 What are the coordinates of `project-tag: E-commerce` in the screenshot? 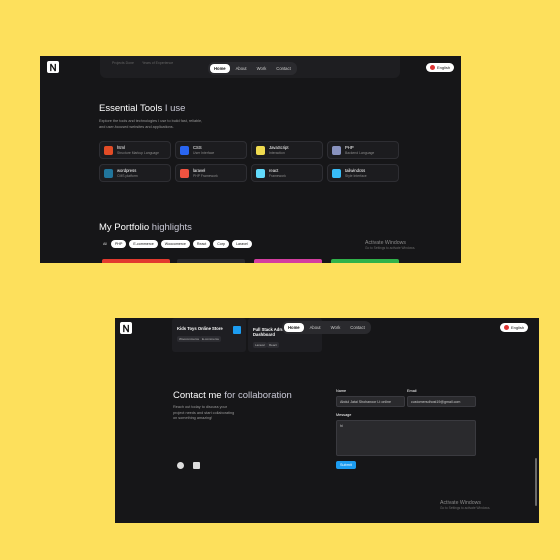 It's located at (211, 339).